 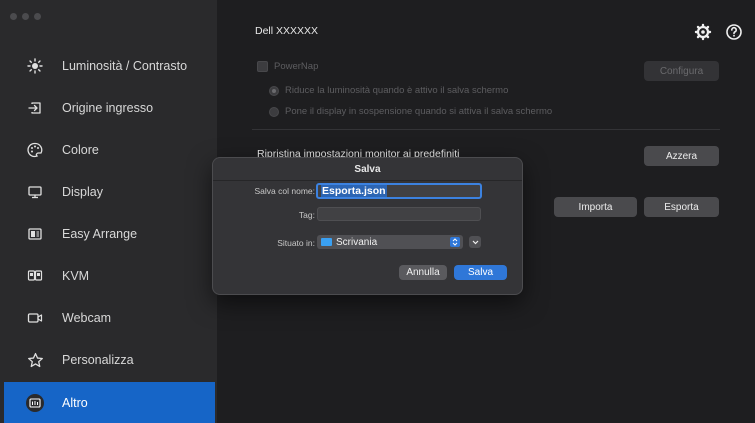 What do you see at coordinates (486, 129) in the screenshot?
I see `divider` at bounding box center [486, 129].